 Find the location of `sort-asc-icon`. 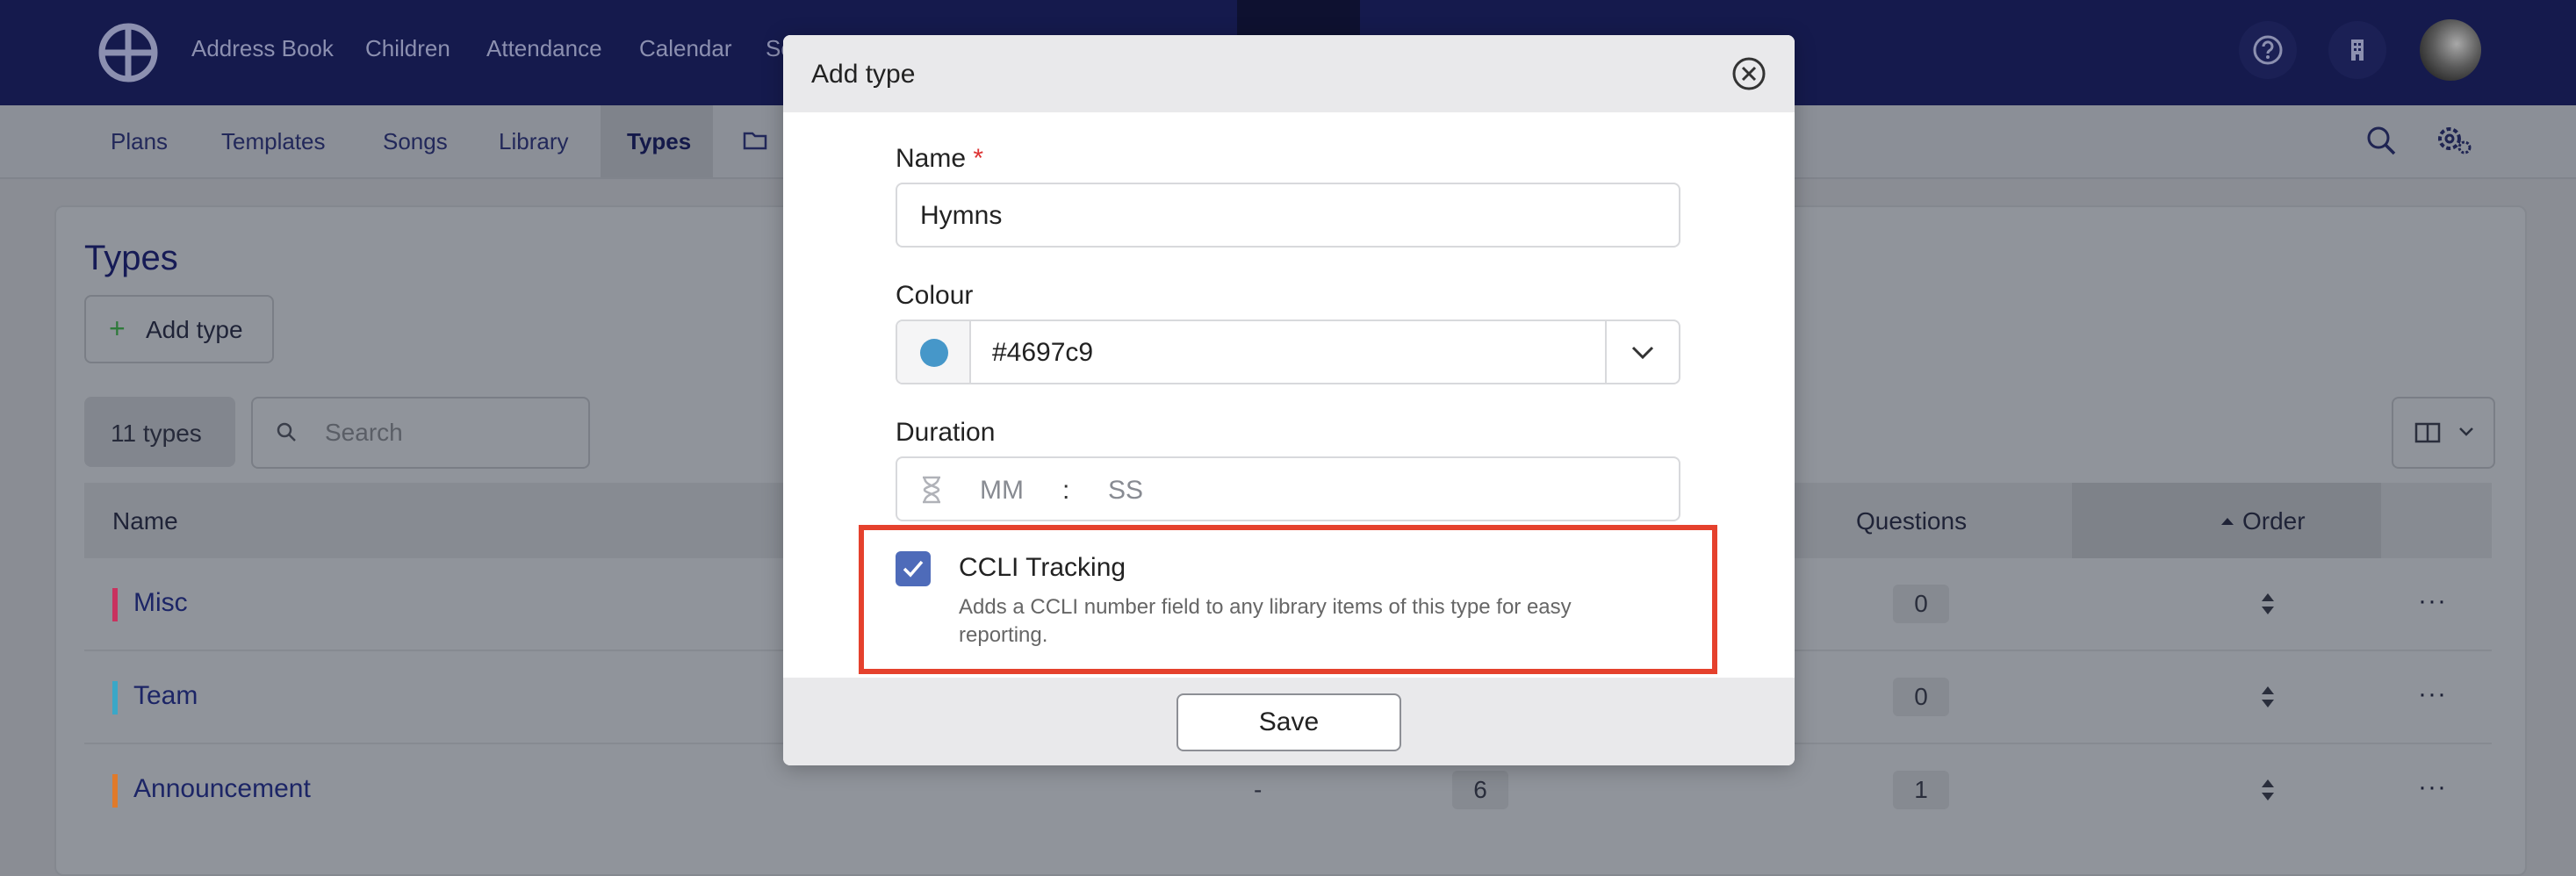

sort-asc-icon is located at coordinates (2227, 521).